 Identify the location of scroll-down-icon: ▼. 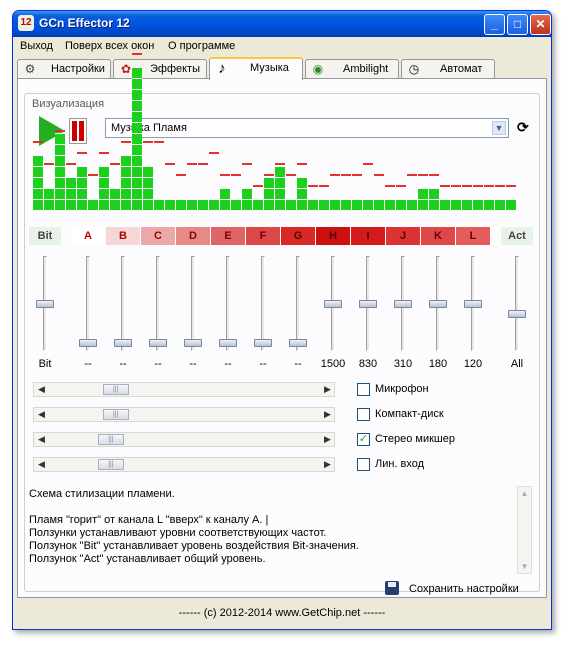
(524, 566).